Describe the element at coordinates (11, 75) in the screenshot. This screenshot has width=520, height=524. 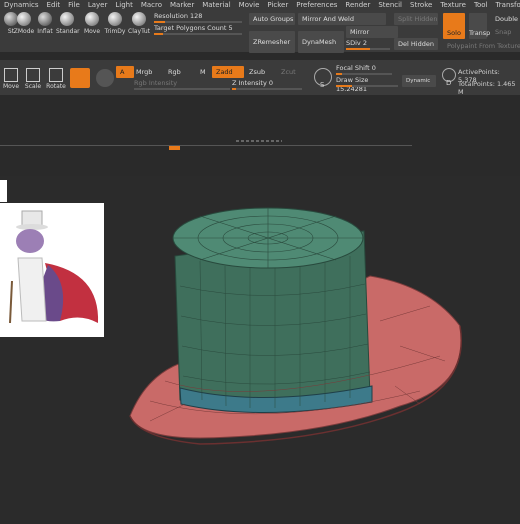
I see `move-mode-icon` at that location.